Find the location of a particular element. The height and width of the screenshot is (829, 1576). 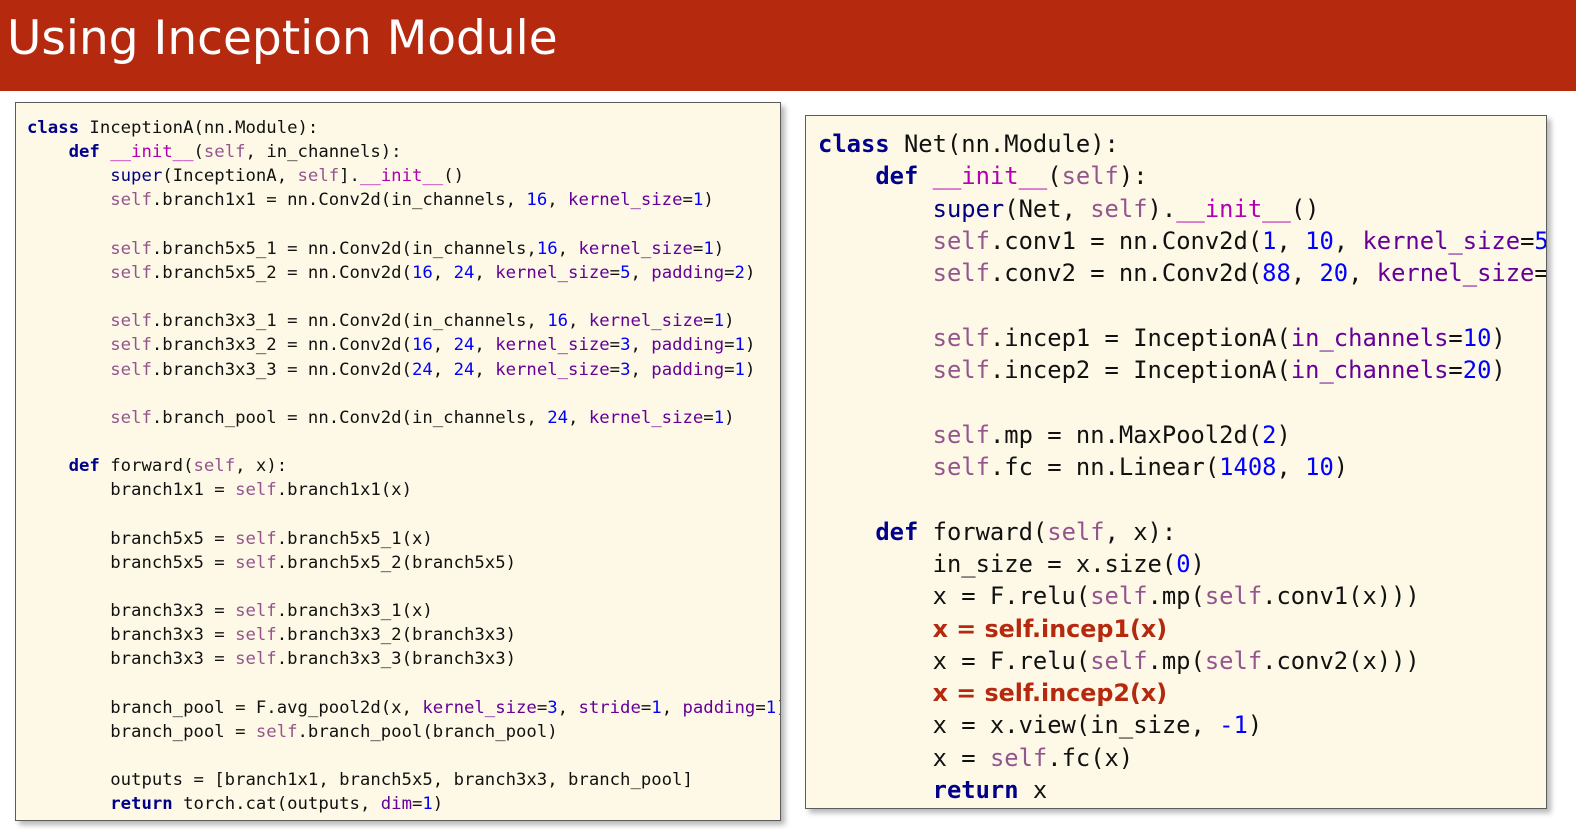

net-code-line: x = self.fc(x) is located at coordinates (976, 758).